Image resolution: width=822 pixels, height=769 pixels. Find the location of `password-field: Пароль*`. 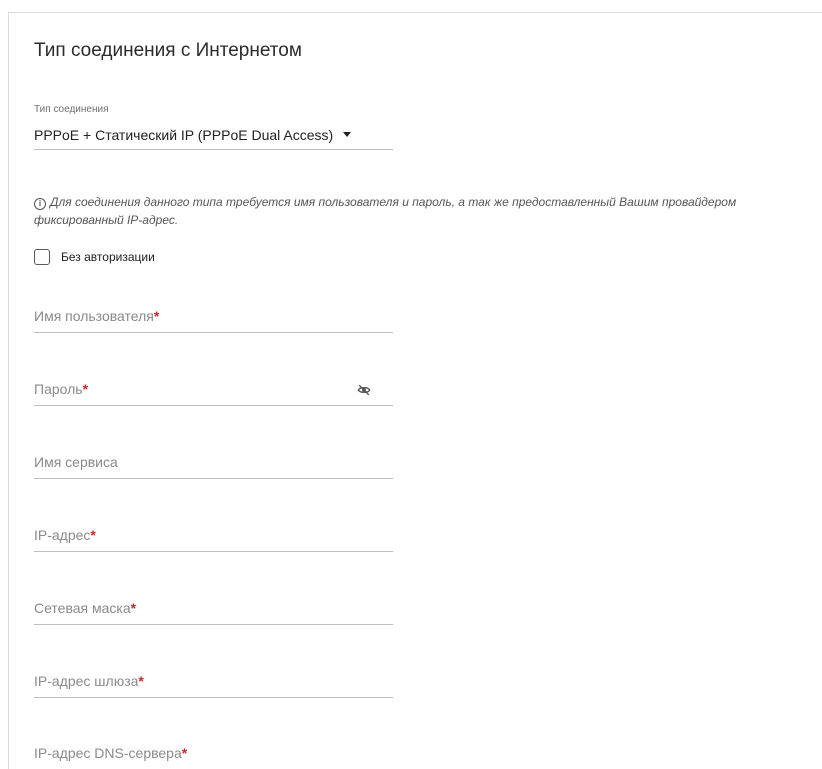

password-field: Пароль* is located at coordinates (213, 390).